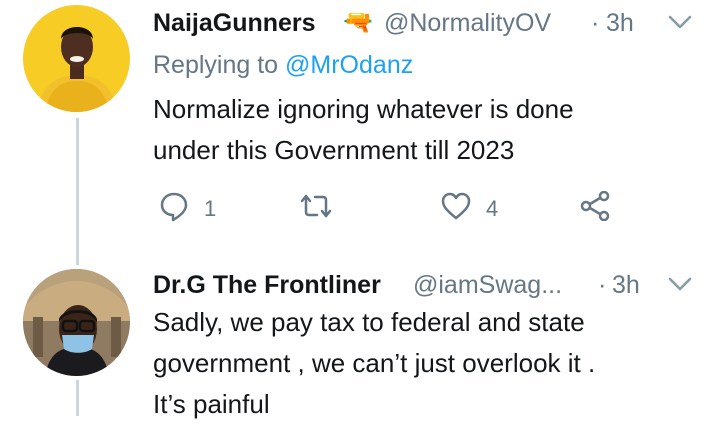 Image resolution: width=719 pixels, height=425 pixels. I want to click on retweet-button, so click(323, 208).